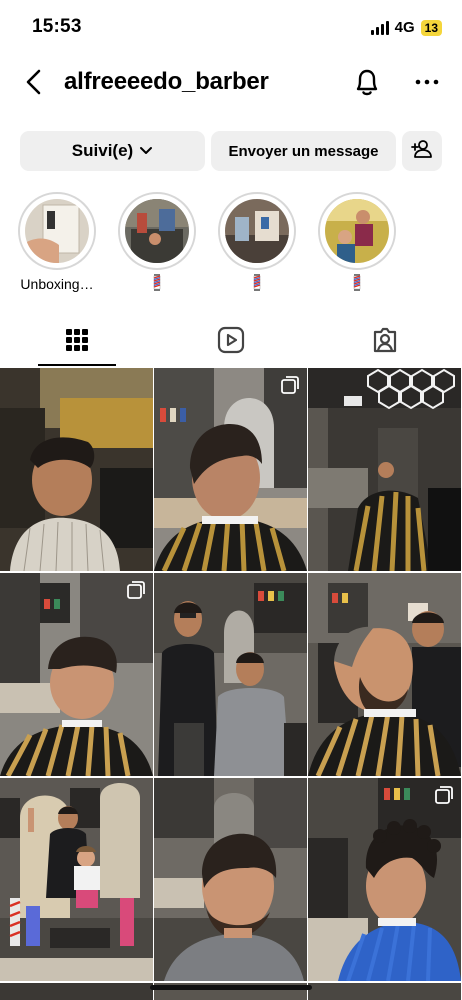  Describe the element at coordinates (431, 27) in the screenshot. I see `battery-icon: 13` at that location.